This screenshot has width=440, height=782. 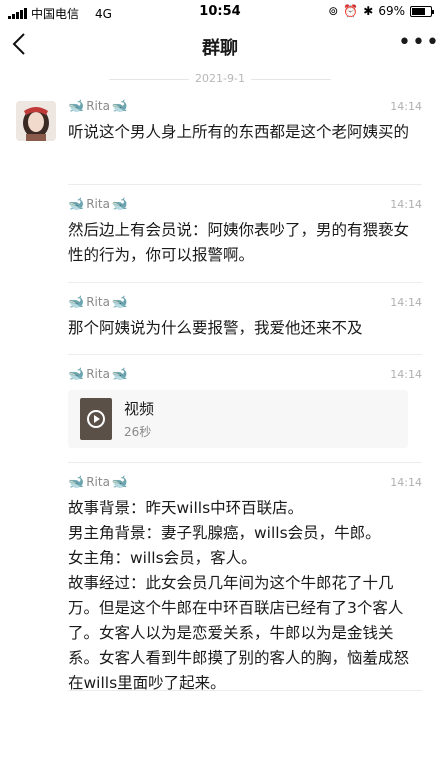 I want to click on message: 🐋 Rita 🐋 14:14 听说这个男人身上所有的东西都是这个老阿姨买的, so click(x=245, y=120).